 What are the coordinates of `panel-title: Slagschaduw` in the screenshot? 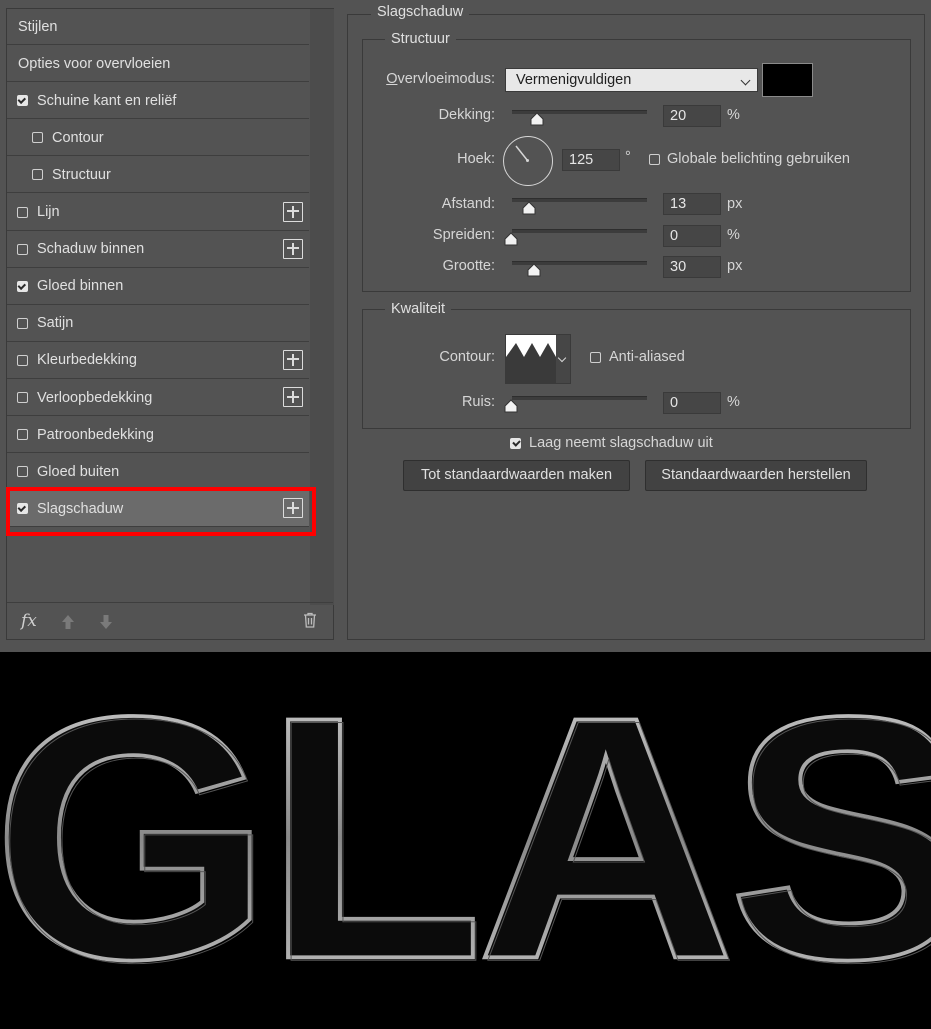 It's located at (420, 12).